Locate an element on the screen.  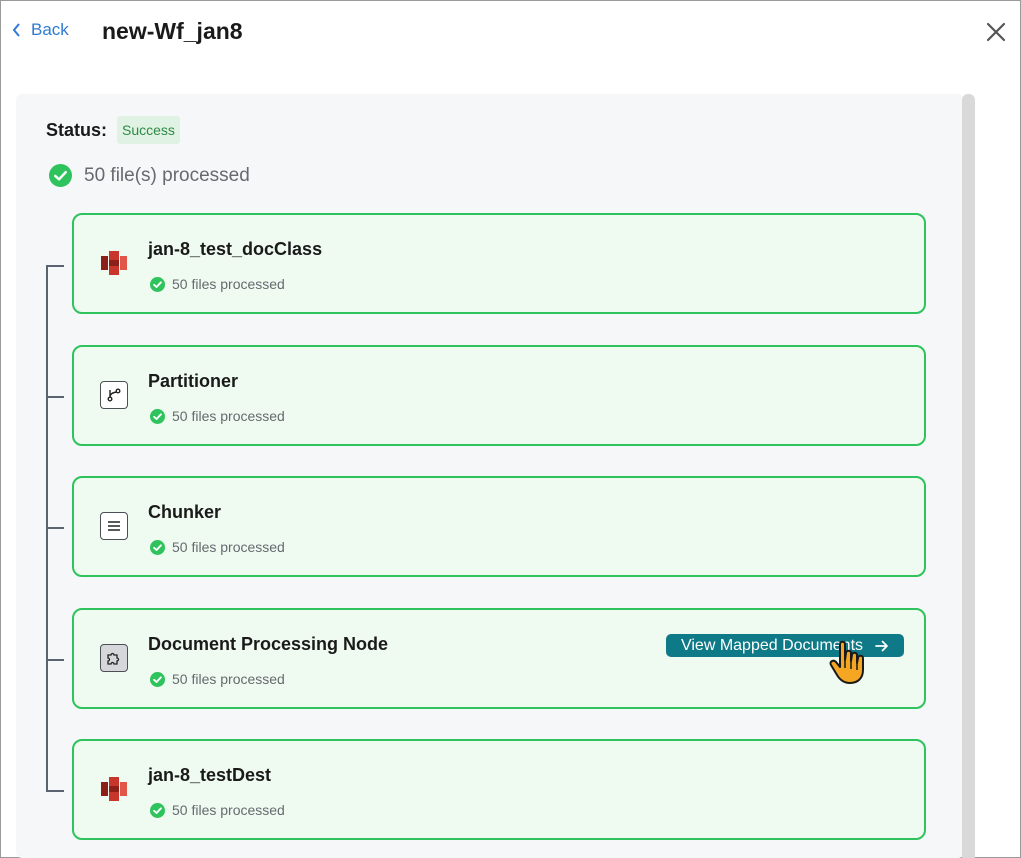
back-label: Back is located at coordinates (50, 29).